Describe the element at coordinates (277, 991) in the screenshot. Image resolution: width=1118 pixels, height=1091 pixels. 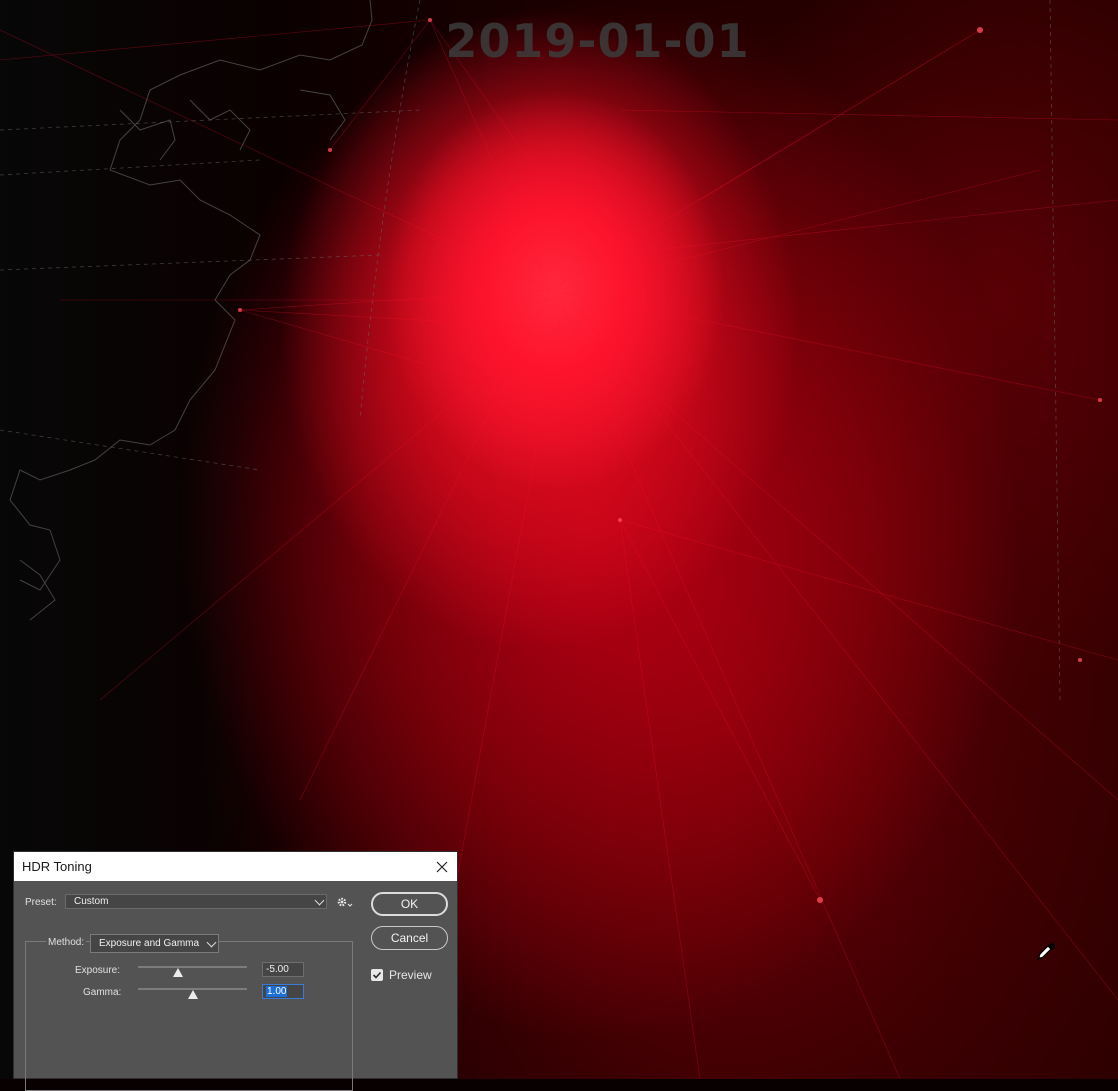
I see `gamma-value: 1.00` at that location.